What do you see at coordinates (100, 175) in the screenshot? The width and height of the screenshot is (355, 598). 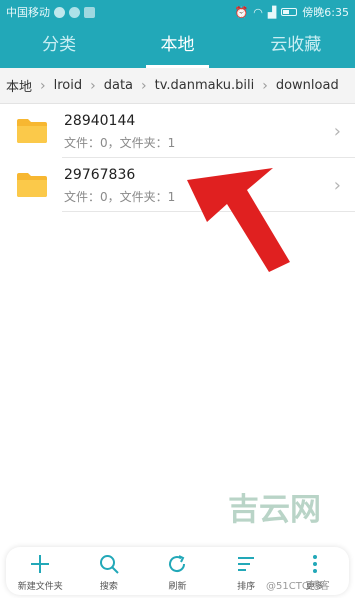 I see `folder-name: 29767836` at bounding box center [100, 175].